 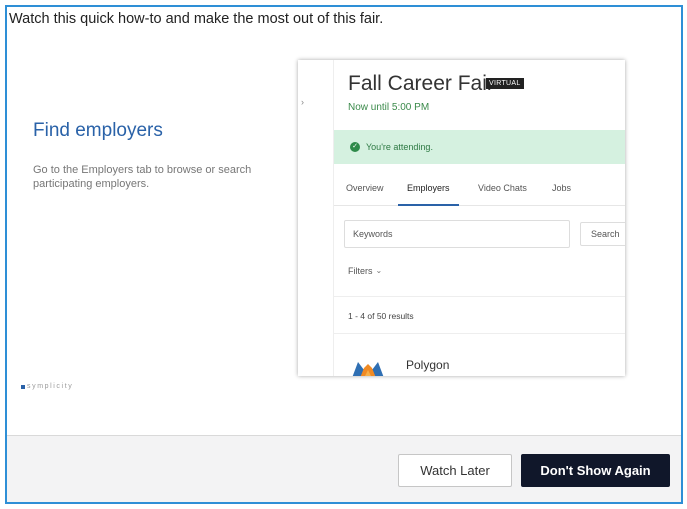 I want to click on attending-text: You're attending., so click(x=399, y=147).